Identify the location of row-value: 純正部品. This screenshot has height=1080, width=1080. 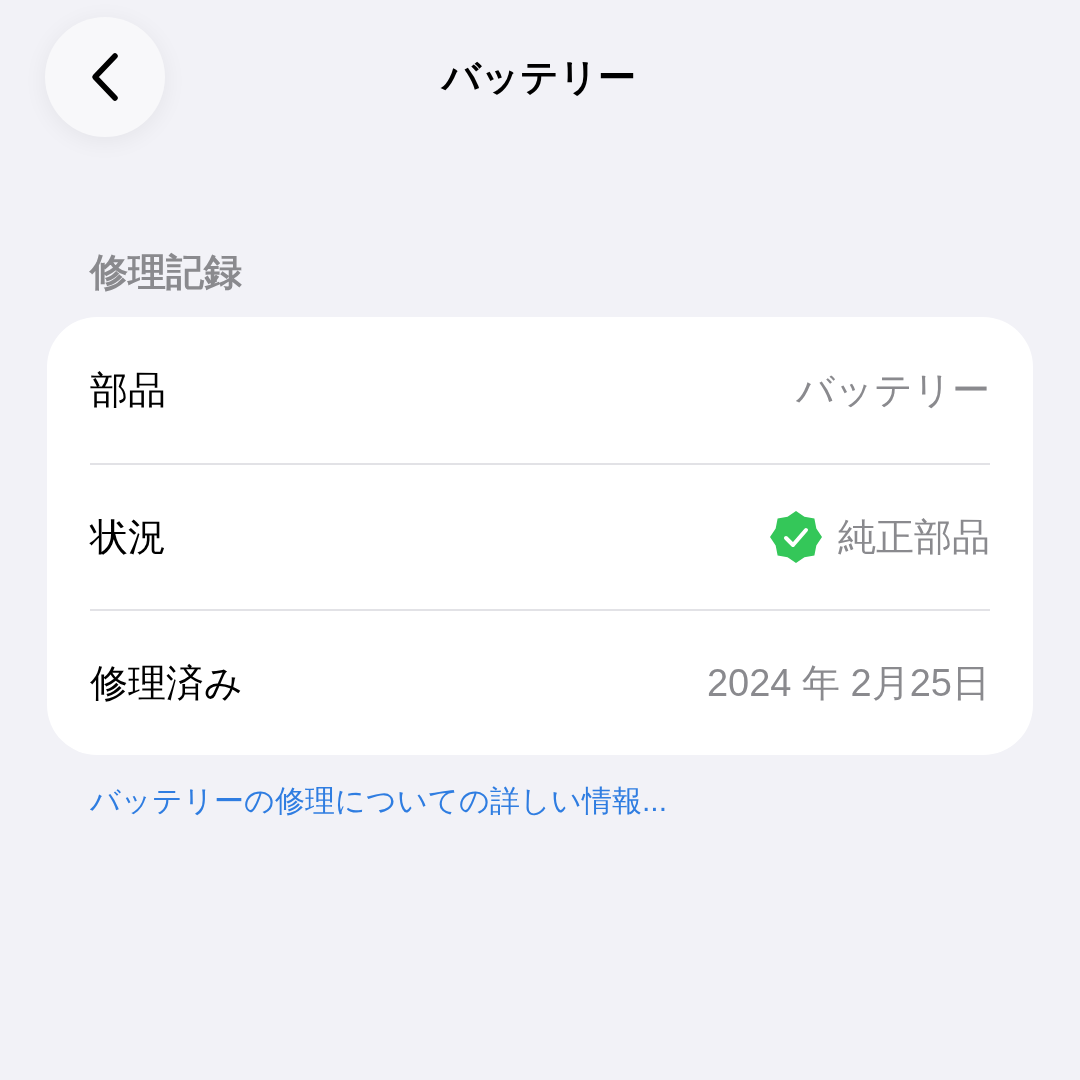
(914, 537).